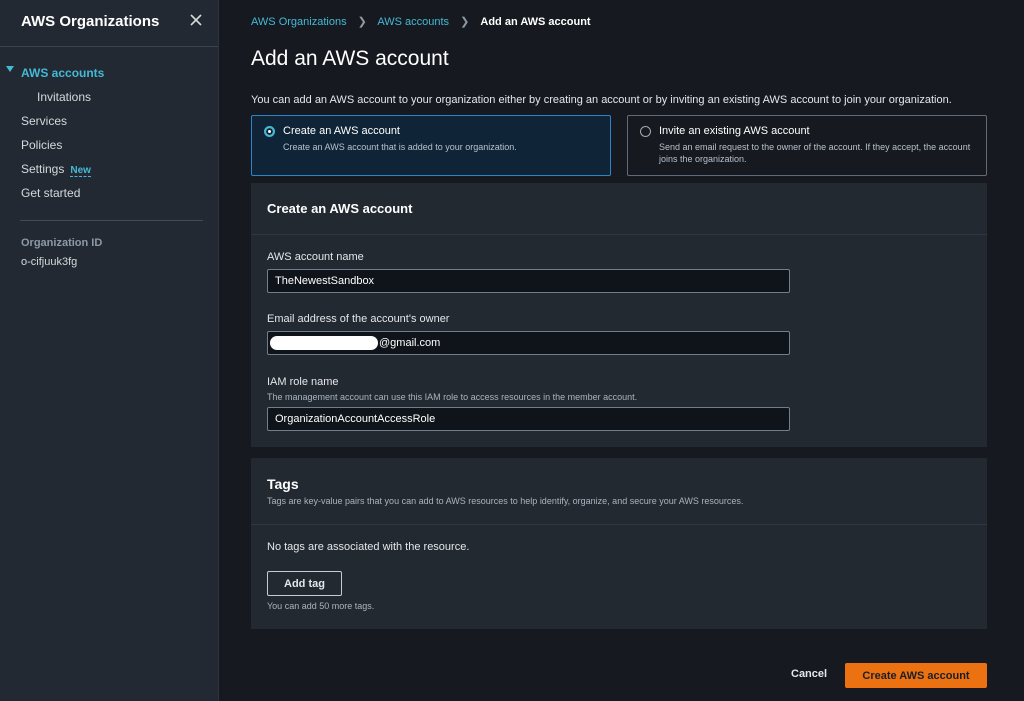 Image resolution: width=1024 pixels, height=701 pixels. What do you see at coordinates (44, 121) in the screenshot?
I see `sidebar-item-services: Services` at bounding box center [44, 121].